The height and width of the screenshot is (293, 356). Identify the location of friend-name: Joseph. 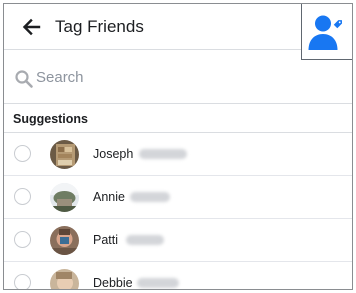
(113, 154).